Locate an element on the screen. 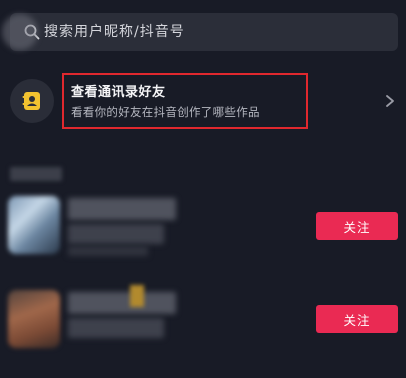 The image size is (406, 378). user-detail-blurred is located at coordinates (108, 251).